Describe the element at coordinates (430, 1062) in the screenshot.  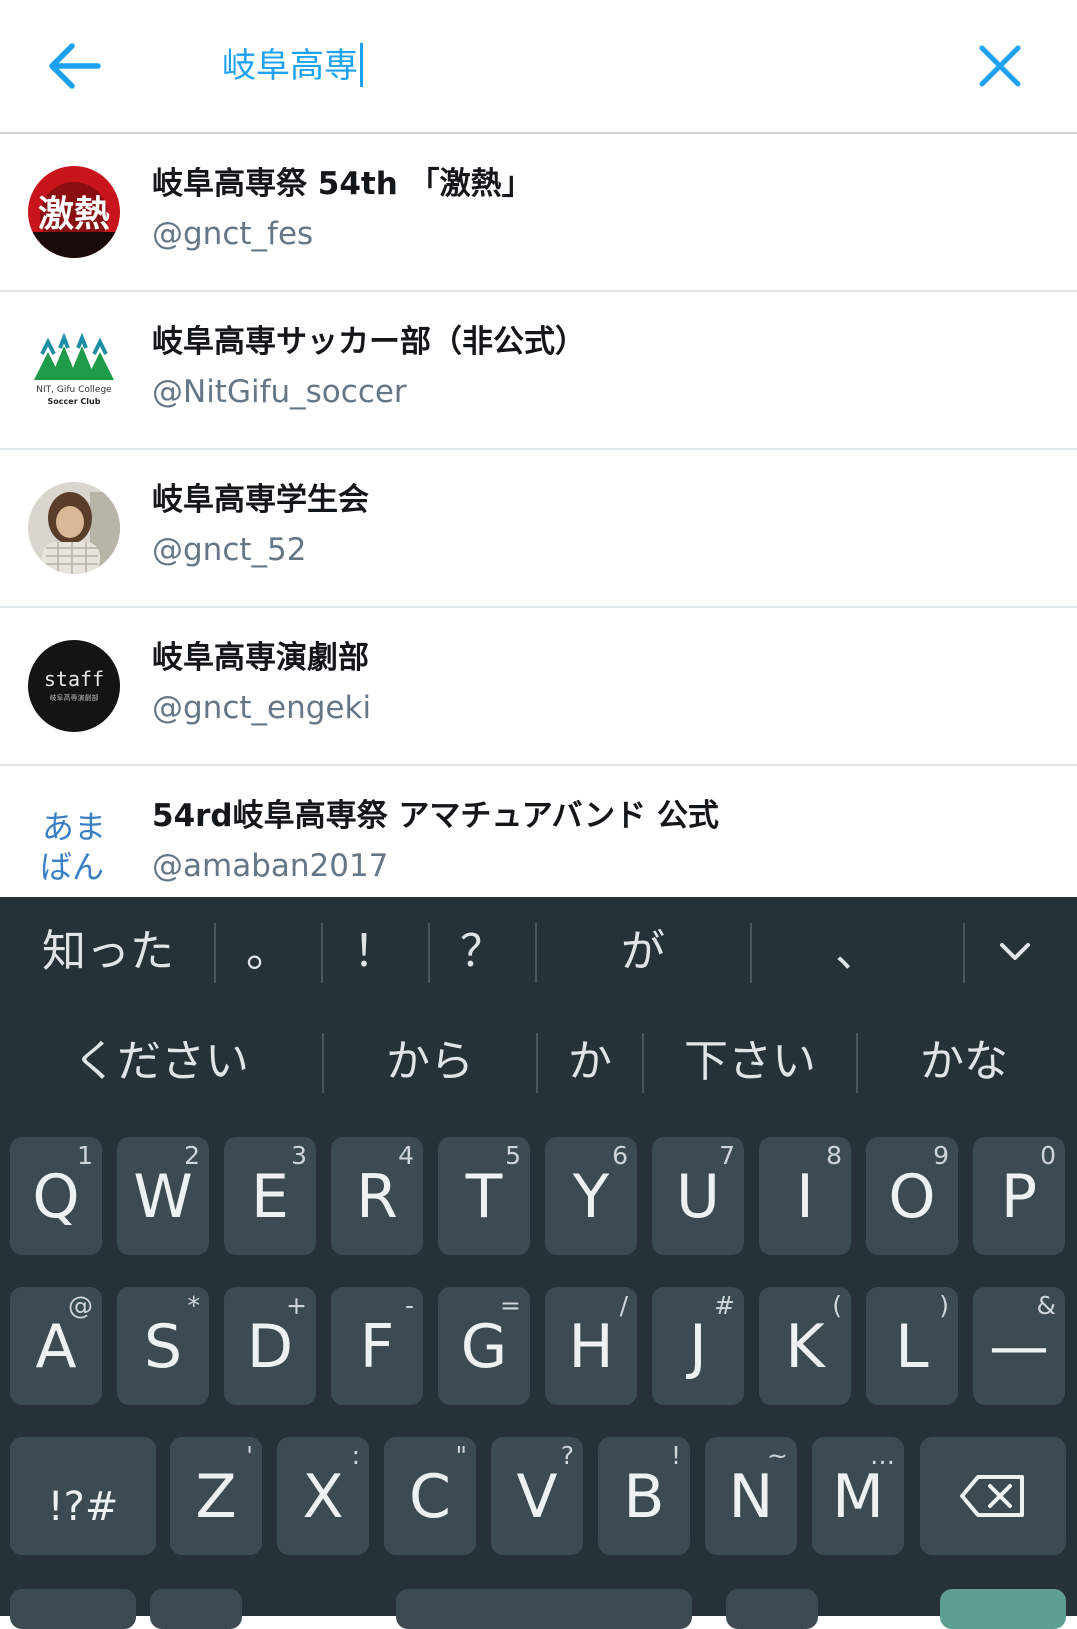
I see `suggestion-item: から` at that location.